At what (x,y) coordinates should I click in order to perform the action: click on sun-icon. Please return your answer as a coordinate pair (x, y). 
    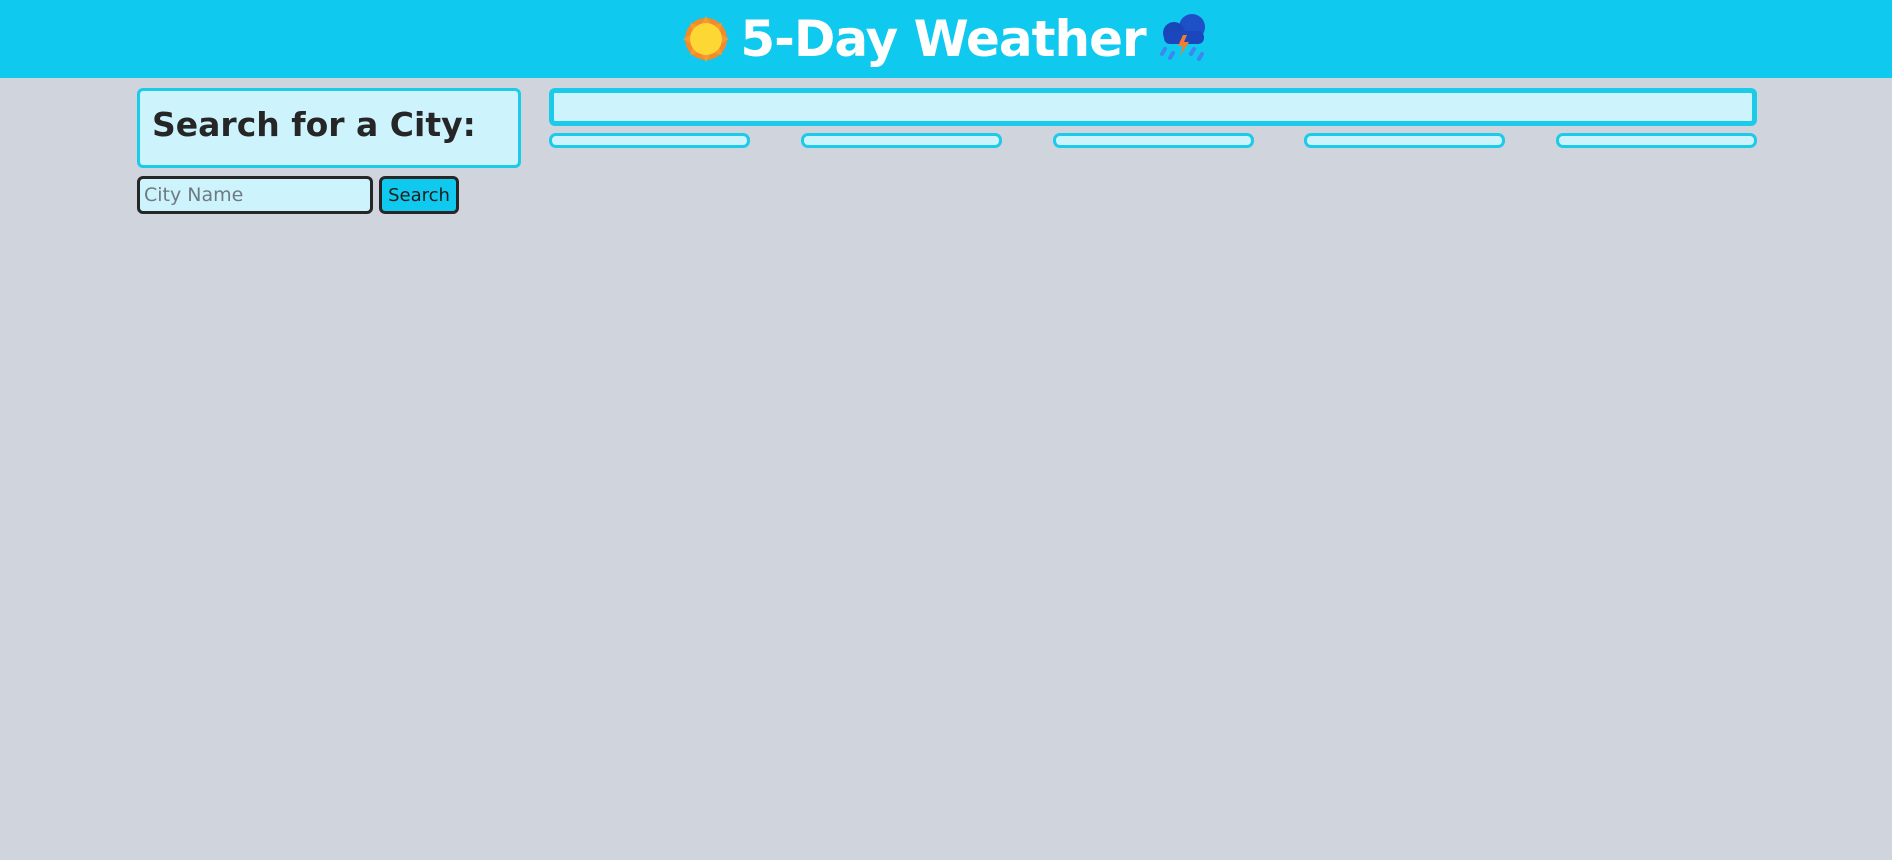
    Looking at the image, I should click on (706, 39).